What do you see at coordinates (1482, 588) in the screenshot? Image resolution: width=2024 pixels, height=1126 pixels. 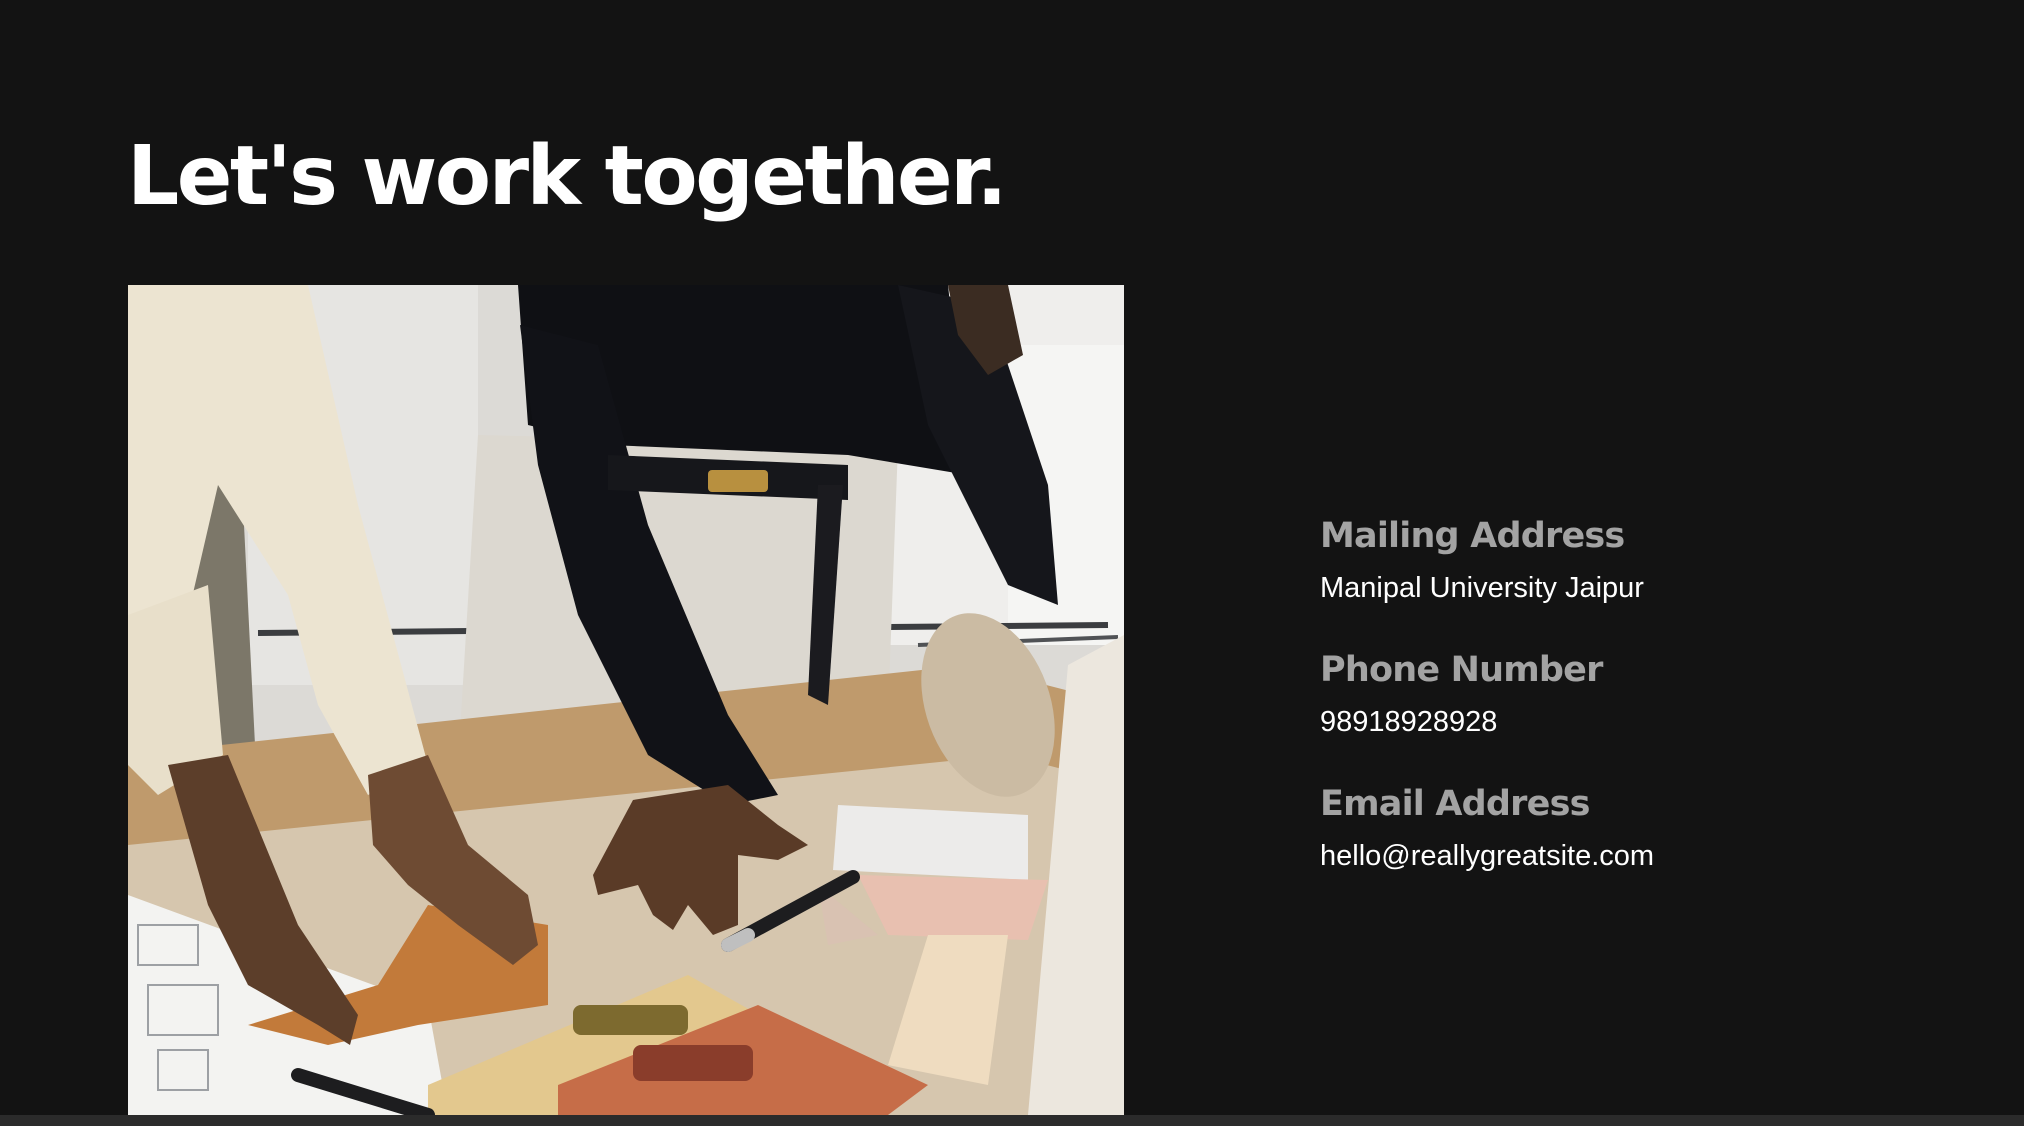 I see `mailing-address-value: Manipal University Jaipur` at bounding box center [1482, 588].